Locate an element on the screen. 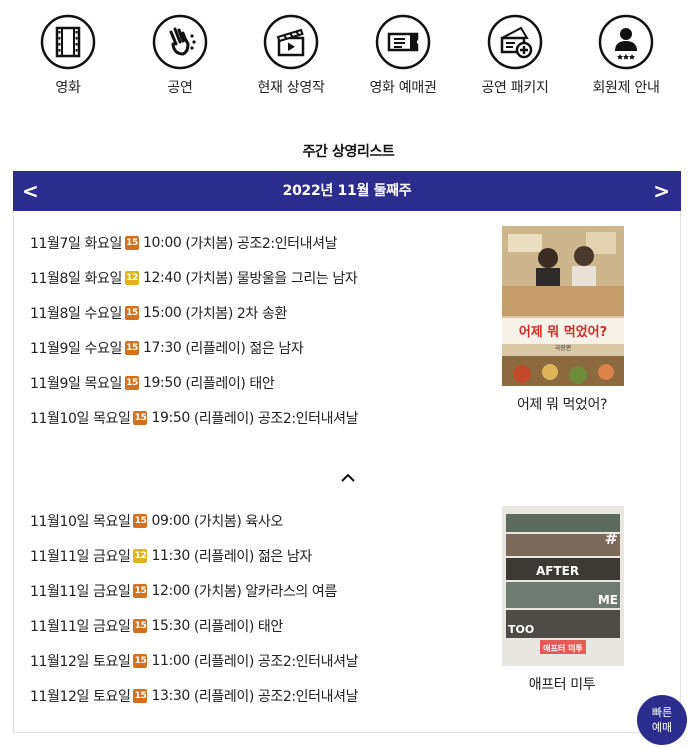 The height and width of the screenshot is (748, 697). nav-item-performance: 공연 is located at coordinates (180, 55).